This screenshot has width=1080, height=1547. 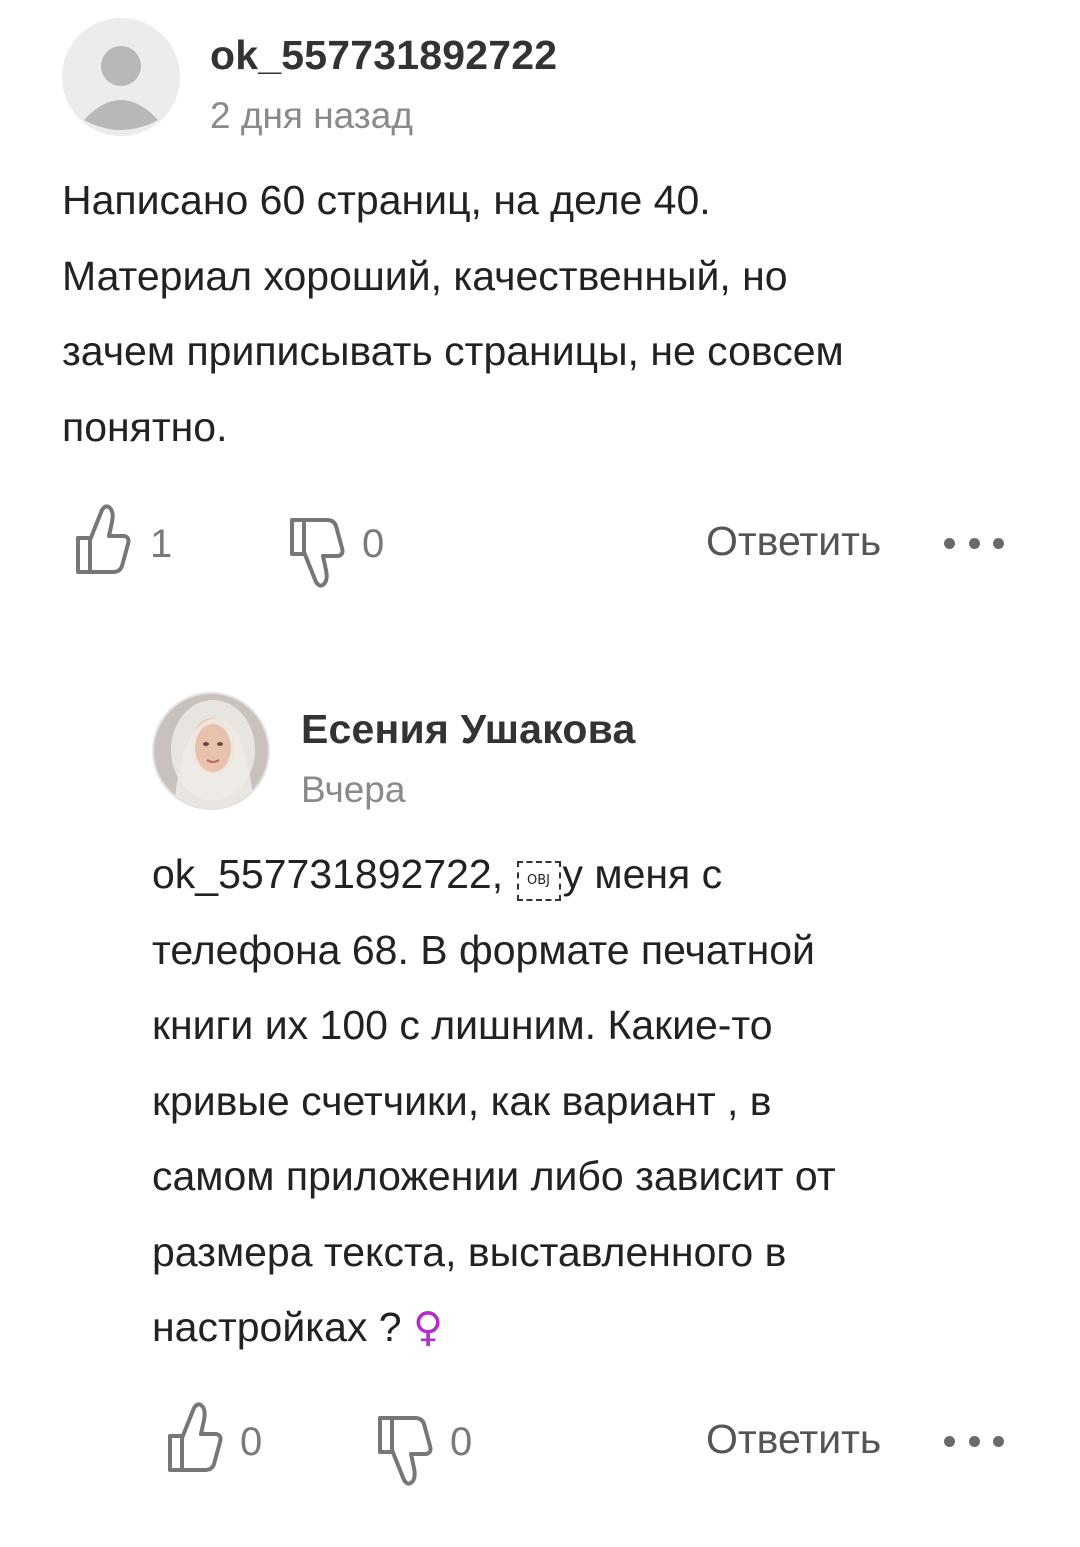 What do you see at coordinates (121, 77) in the screenshot?
I see `user-avatar-icon` at bounding box center [121, 77].